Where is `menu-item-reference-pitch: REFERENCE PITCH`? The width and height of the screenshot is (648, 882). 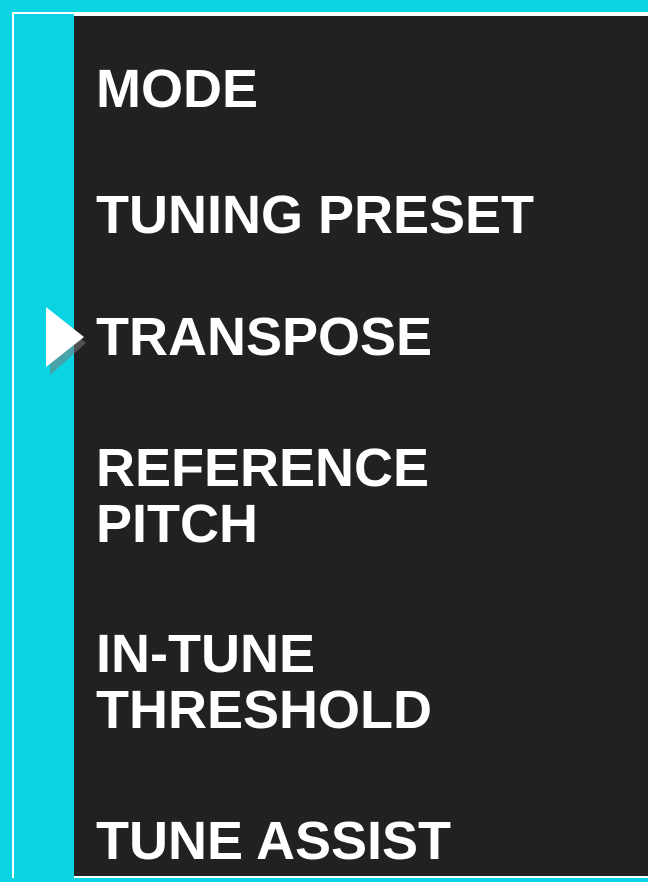
menu-item-reference-pitch: REFERENCE PITCH is located at coordinates (262, 496).